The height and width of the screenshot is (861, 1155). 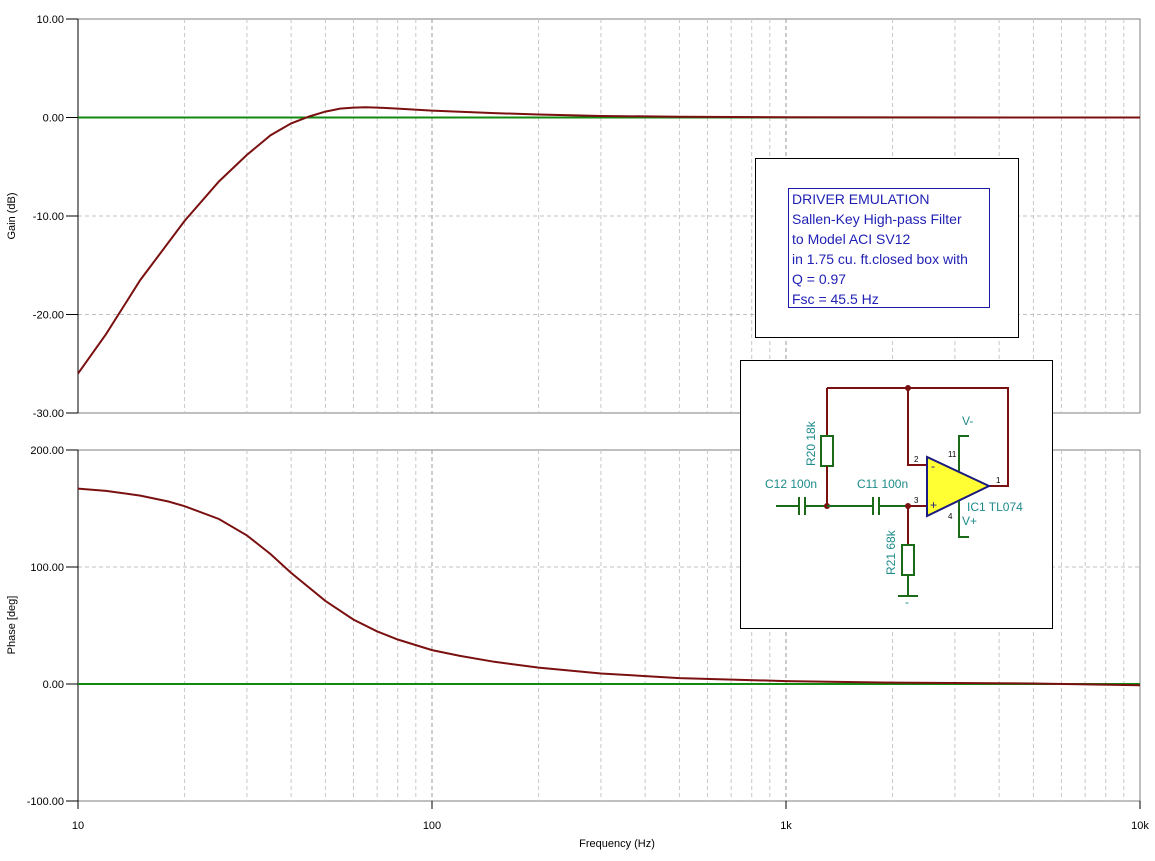 I want to click on note-line: DRIVER EMULATION, so click(x=861, y=199).